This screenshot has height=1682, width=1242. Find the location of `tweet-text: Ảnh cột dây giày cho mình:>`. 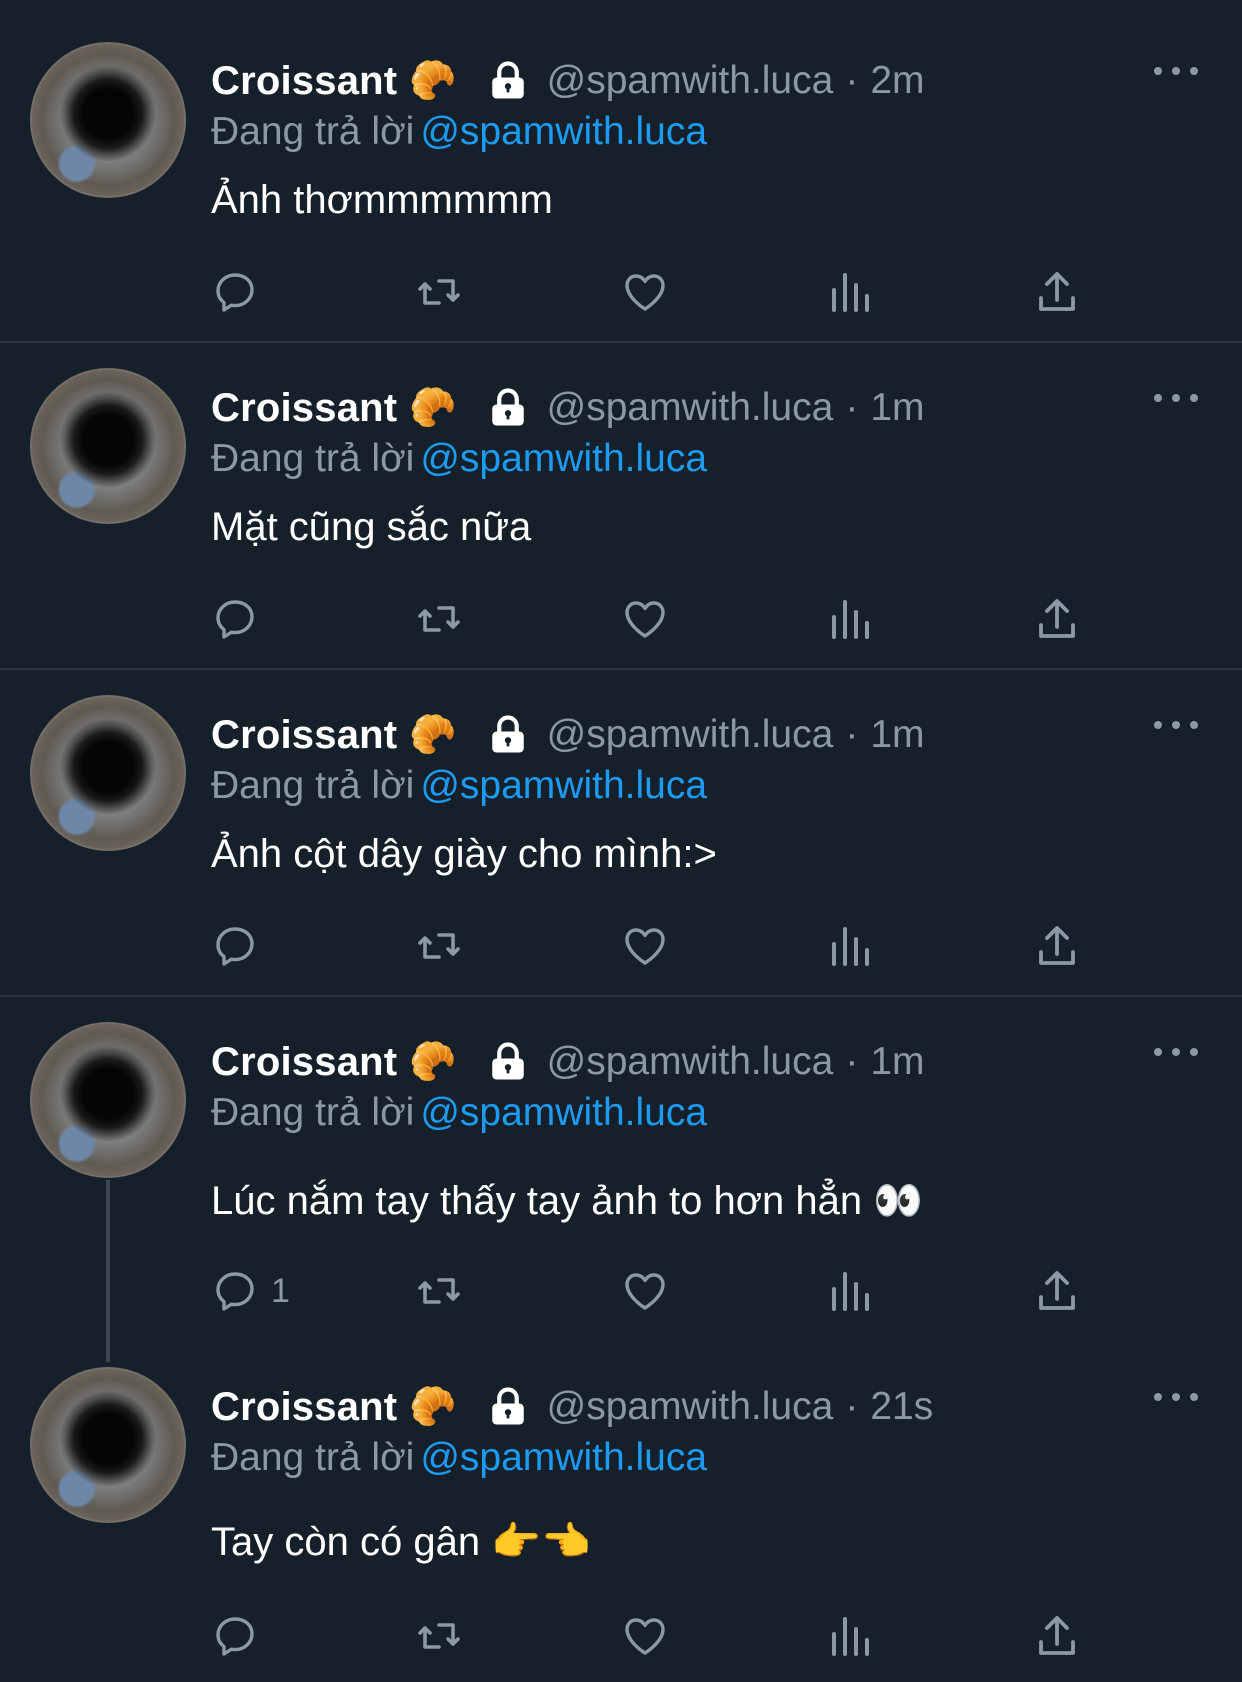

tweet-text: Ảnh cột dây giày cho mình:> is located at coordinates (464, 854).